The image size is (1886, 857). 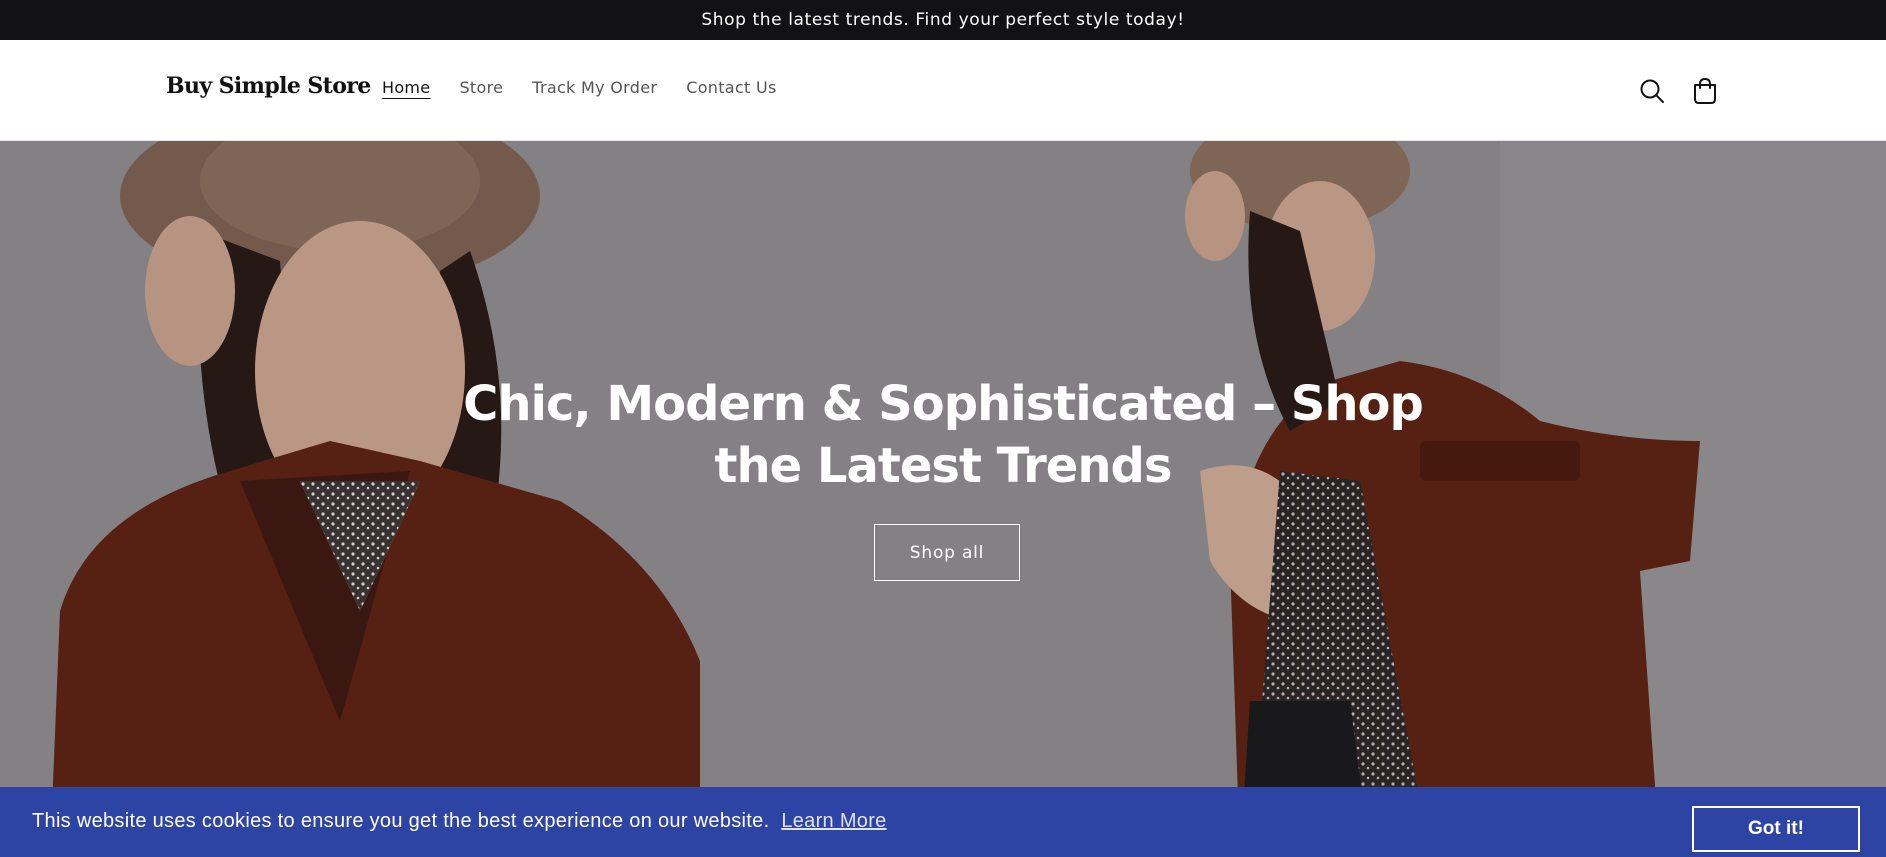 I want to click on search-icon, so click(x=1652, y=91).